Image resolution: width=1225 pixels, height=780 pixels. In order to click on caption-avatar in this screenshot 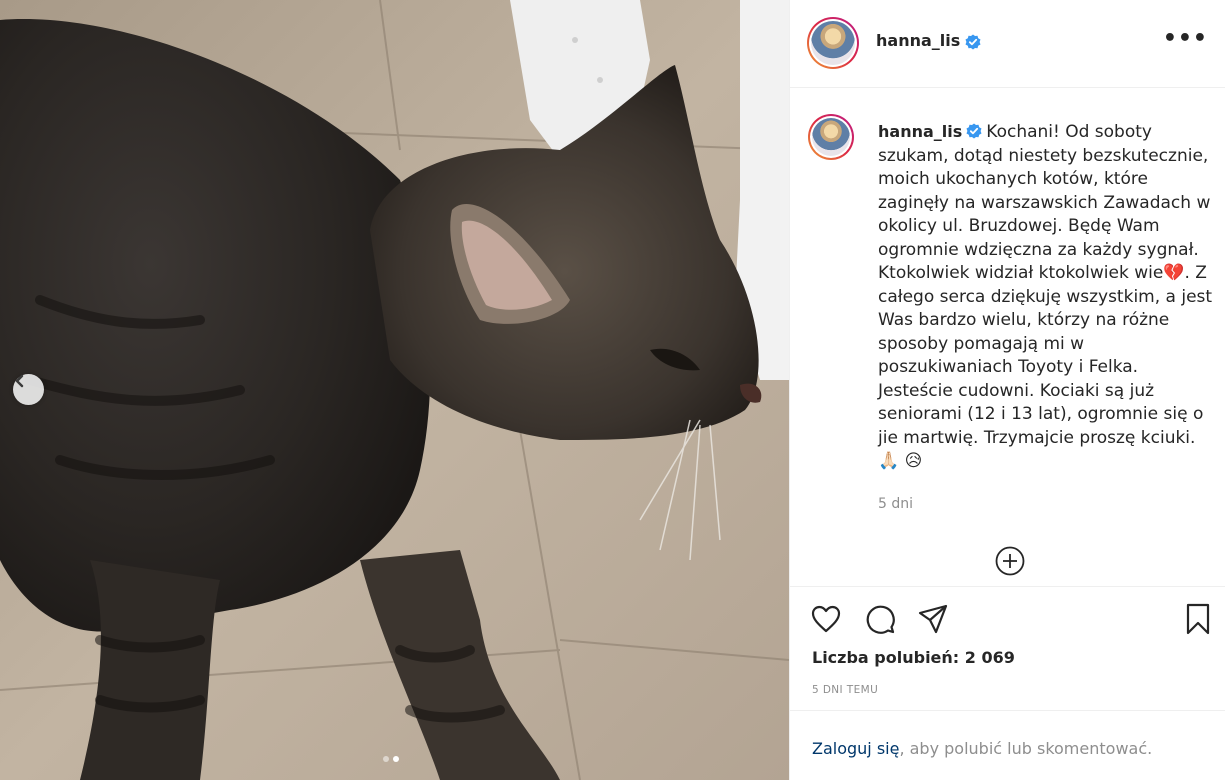, I will do `click(831, 137)`.